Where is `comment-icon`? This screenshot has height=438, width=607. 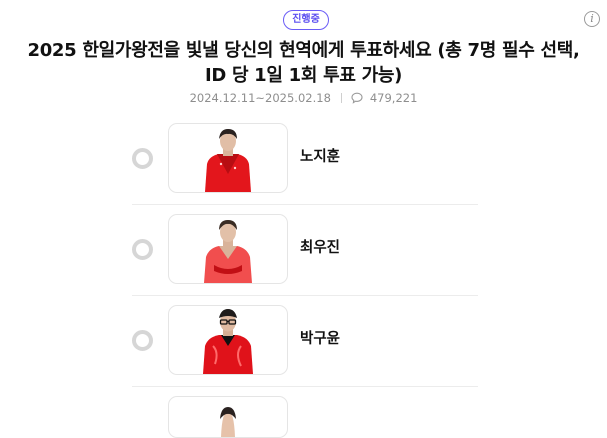
comment-icon is located at coordinates (357, 98).